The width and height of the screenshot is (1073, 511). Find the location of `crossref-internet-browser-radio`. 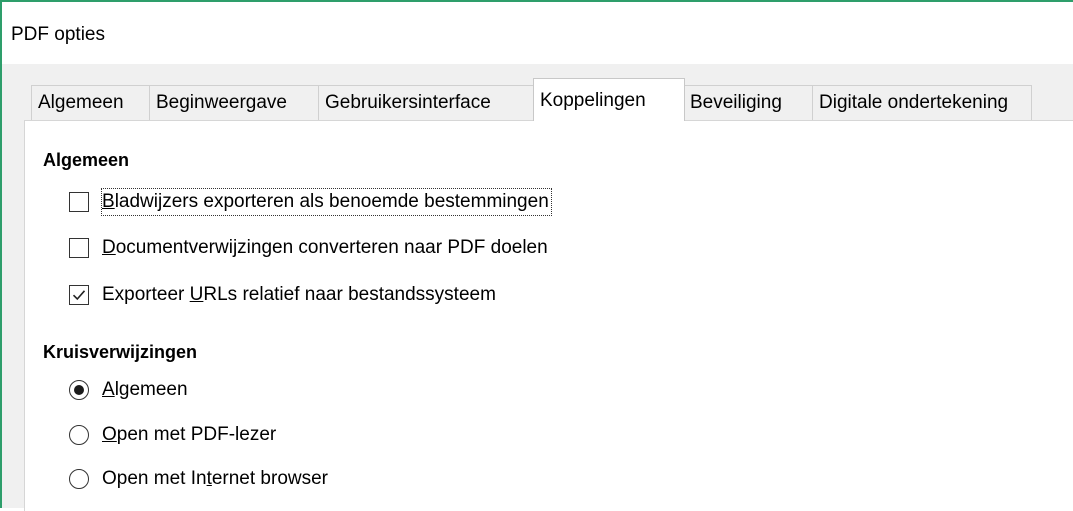

crossref-internet-browser-radio is located at coordinates (79, 479).